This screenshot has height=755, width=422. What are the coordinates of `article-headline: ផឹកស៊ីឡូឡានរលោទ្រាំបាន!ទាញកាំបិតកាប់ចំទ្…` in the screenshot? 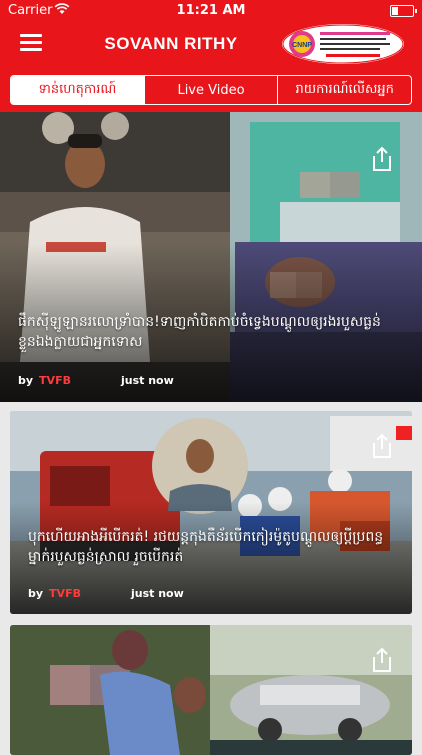 It's located at (212, 332).